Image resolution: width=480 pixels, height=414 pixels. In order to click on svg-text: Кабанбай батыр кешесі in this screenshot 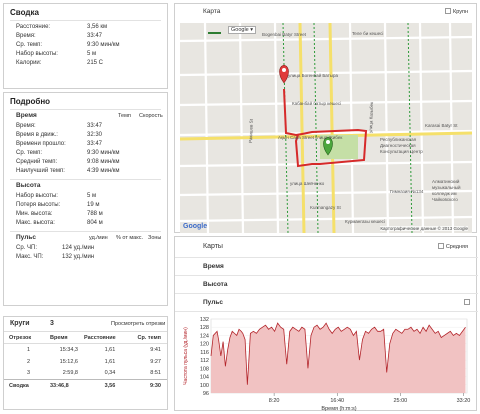, I will do `click(316, 103)`.